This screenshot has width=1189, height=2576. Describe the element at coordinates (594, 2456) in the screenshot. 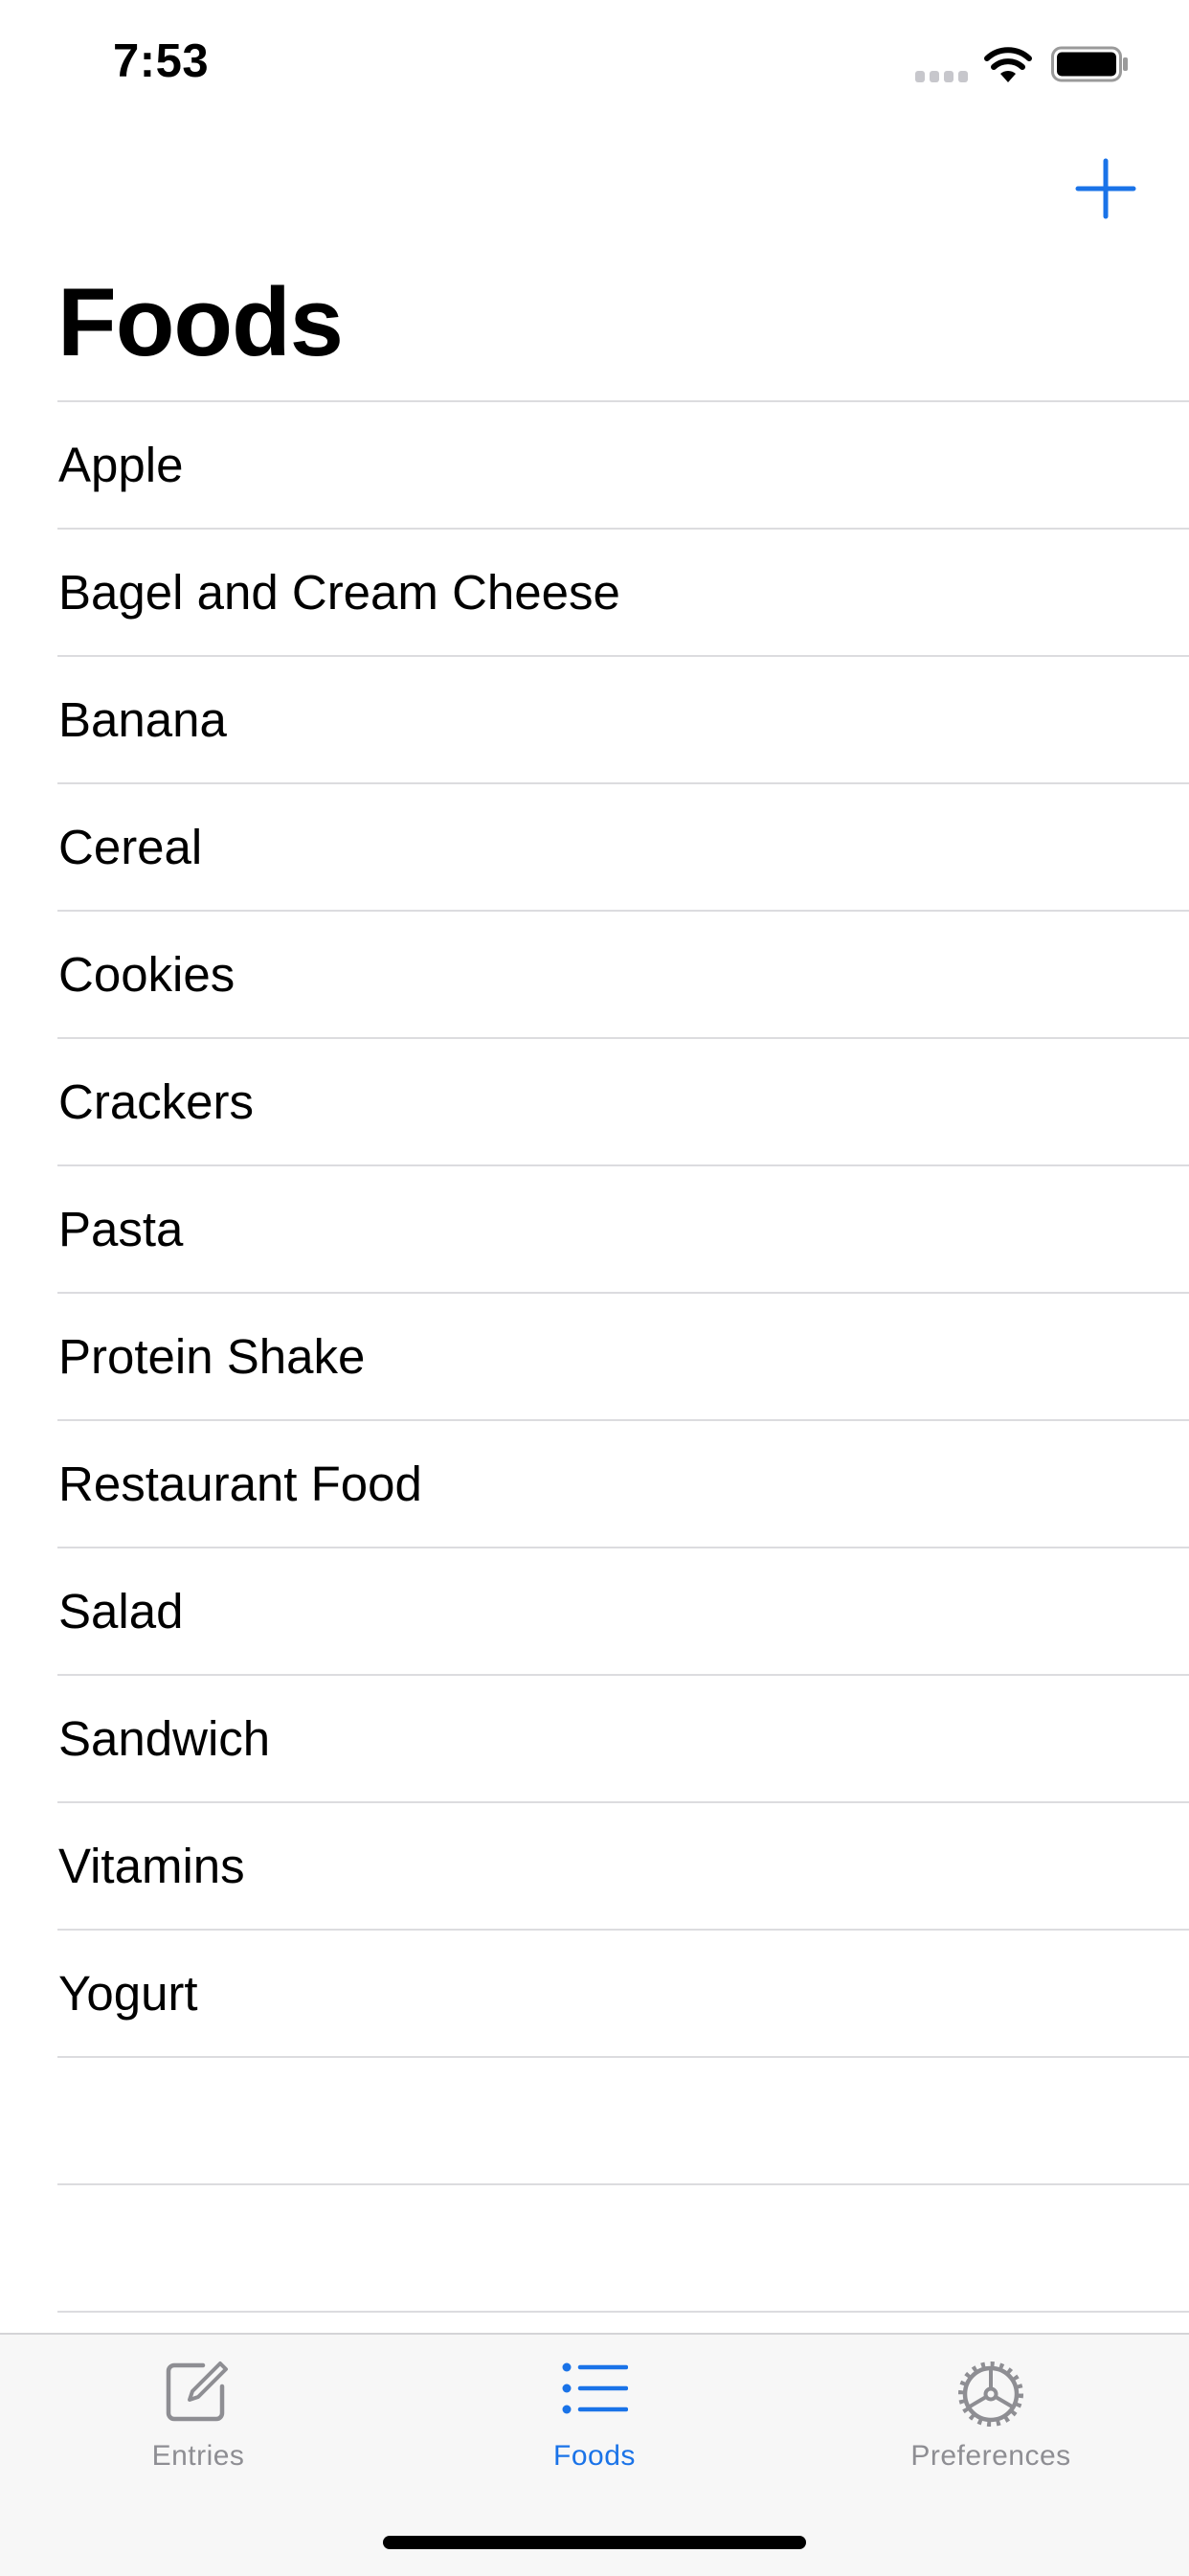

I see `tab-label: Foods` at that location.